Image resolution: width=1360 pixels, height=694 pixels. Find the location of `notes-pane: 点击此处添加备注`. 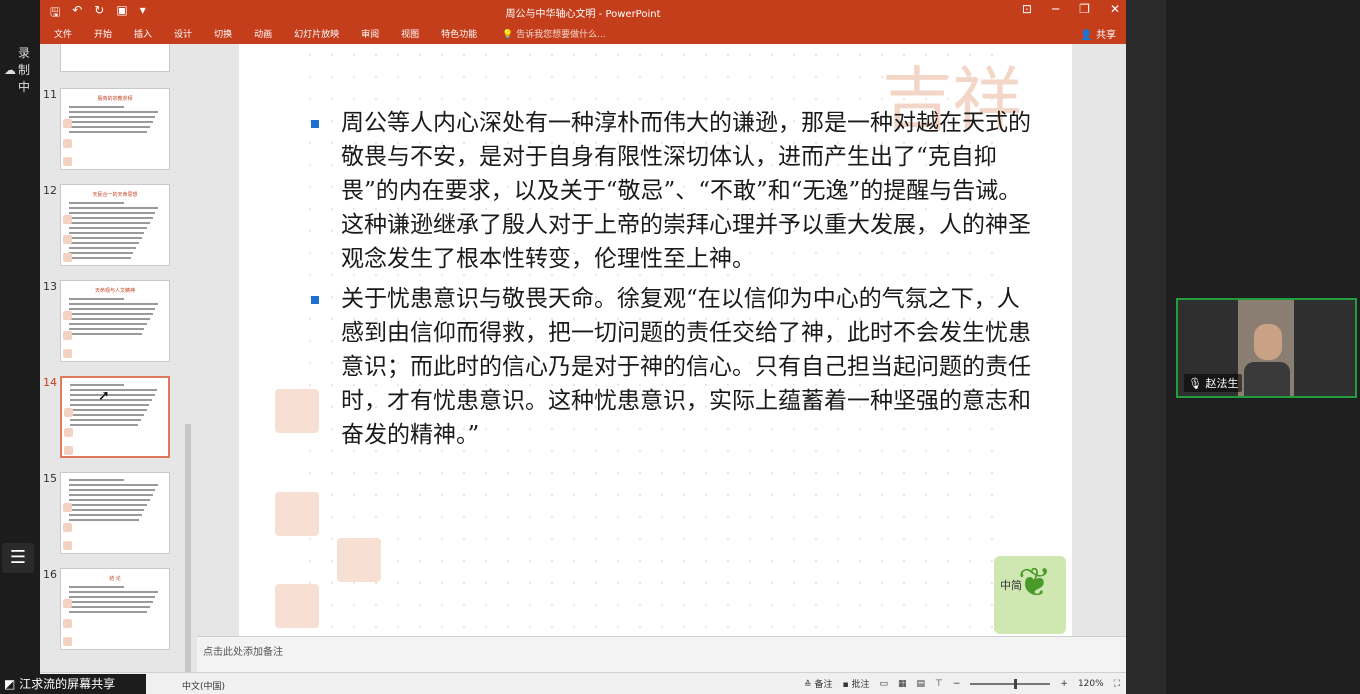

notes-pane: 点击此处添加备注 is located at coordinates (661, 654).